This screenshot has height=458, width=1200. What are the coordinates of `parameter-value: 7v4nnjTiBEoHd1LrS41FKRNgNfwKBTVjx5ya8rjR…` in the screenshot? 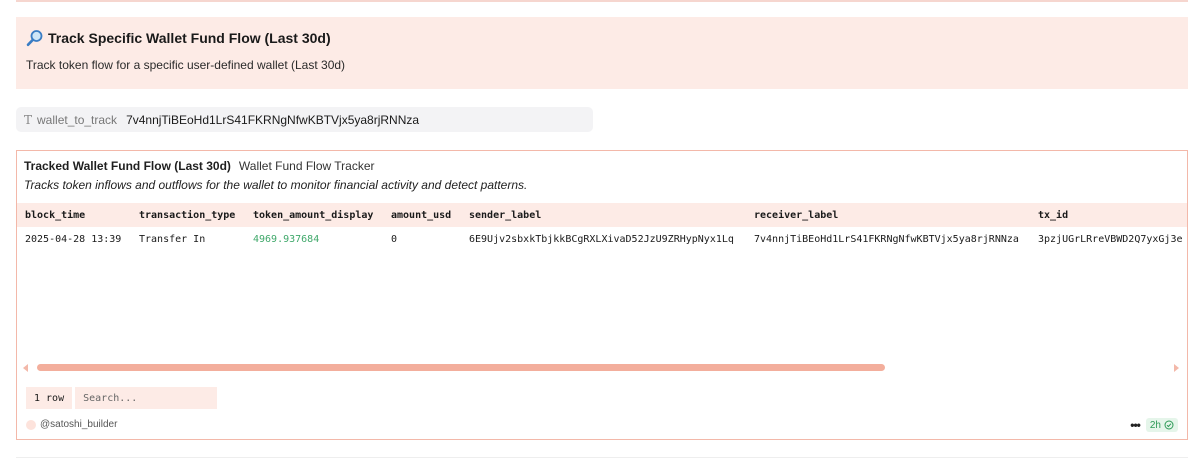 It's located at (272, 120).